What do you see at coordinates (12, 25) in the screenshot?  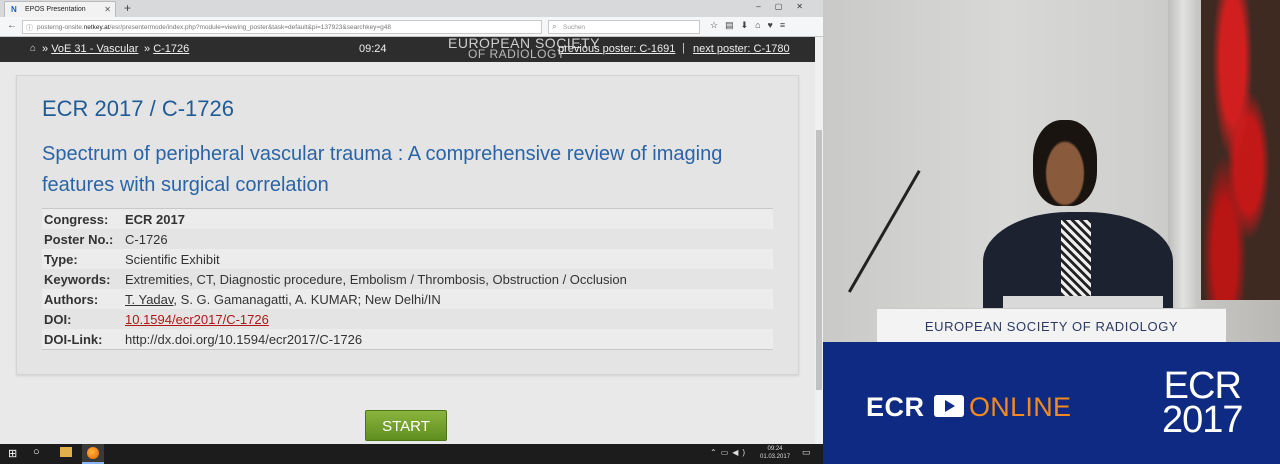 I see `back-arrow-icon: ←` at bounding box center [12, 25].